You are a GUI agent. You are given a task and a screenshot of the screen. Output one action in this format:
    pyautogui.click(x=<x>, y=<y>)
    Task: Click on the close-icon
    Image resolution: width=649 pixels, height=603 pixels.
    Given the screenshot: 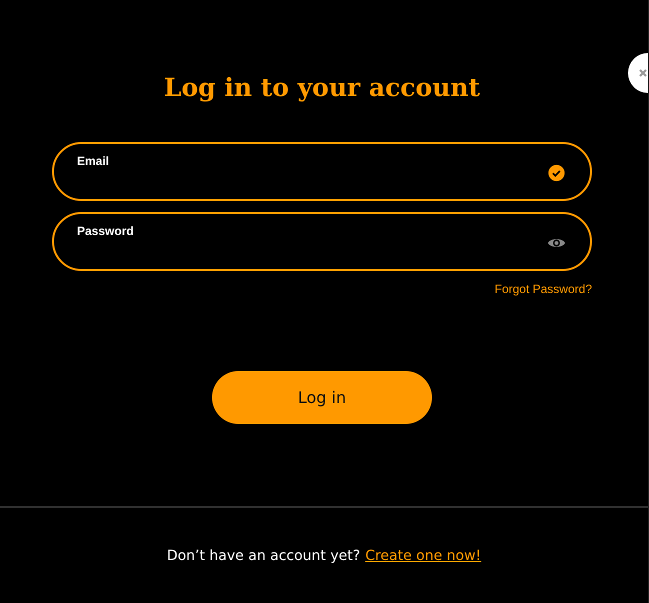 What is the action you would take?
    pyautogui.click(x=643, y=73)
    